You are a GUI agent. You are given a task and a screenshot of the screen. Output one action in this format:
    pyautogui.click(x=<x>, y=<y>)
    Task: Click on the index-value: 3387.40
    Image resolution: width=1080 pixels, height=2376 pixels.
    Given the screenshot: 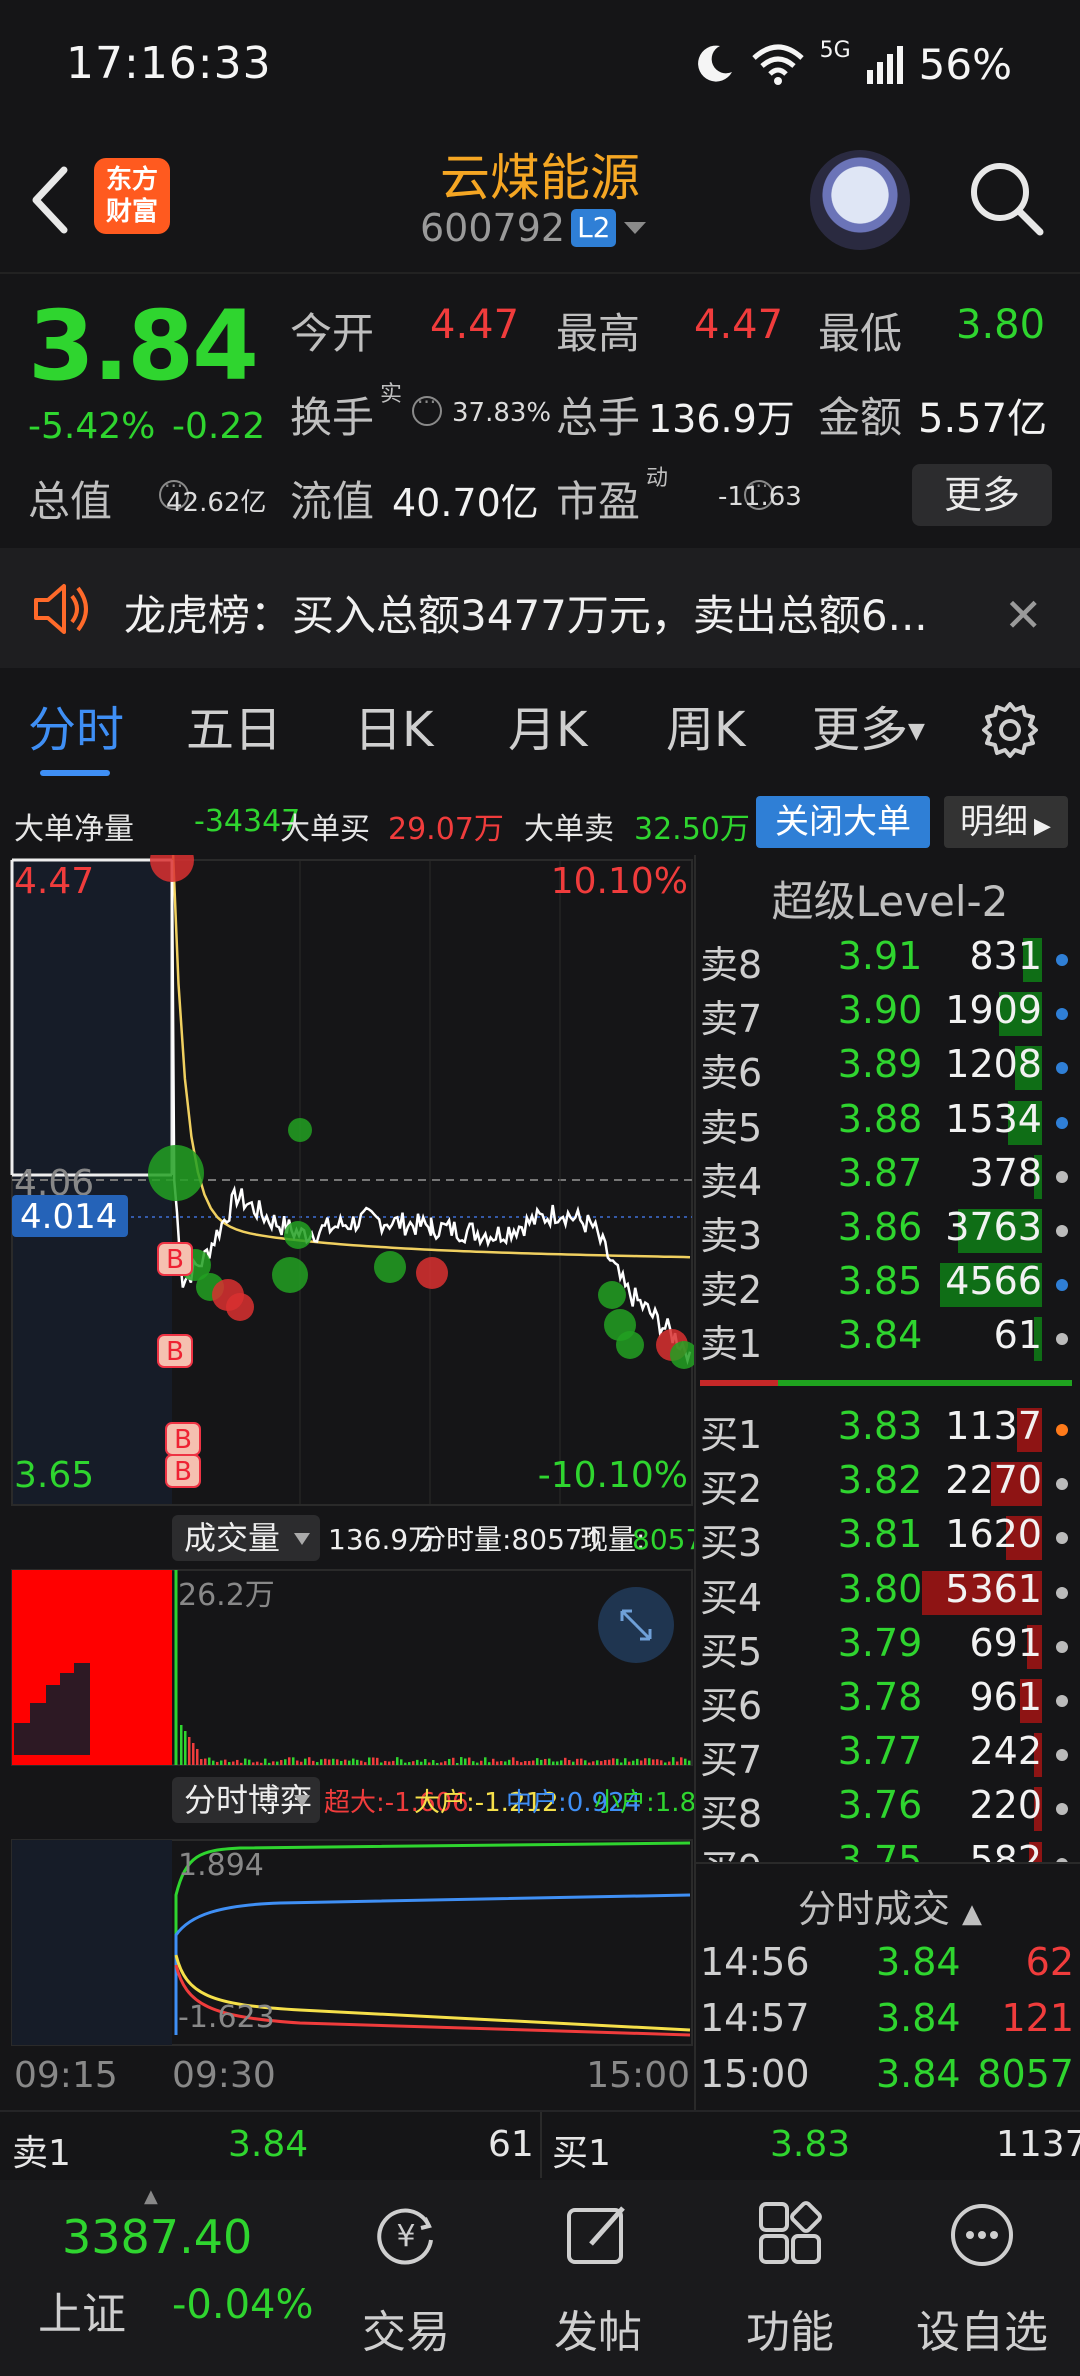 What is the action you would take?
    pyautogui.click(x=157, y=2237)
    